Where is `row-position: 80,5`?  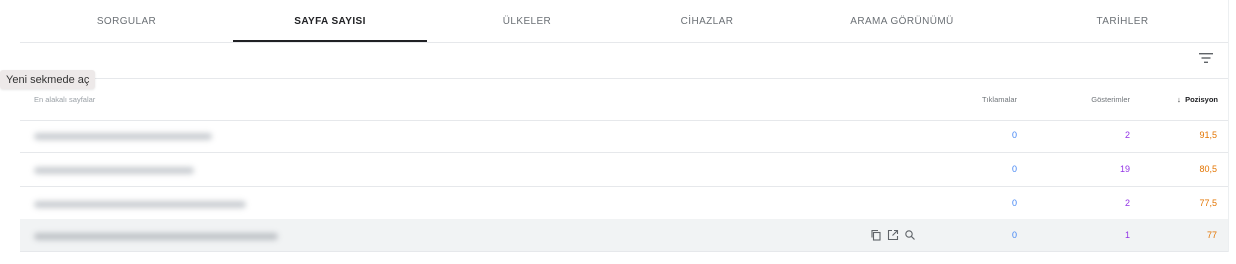
row-position: 80,5 is located at coordinates (1208, 169).